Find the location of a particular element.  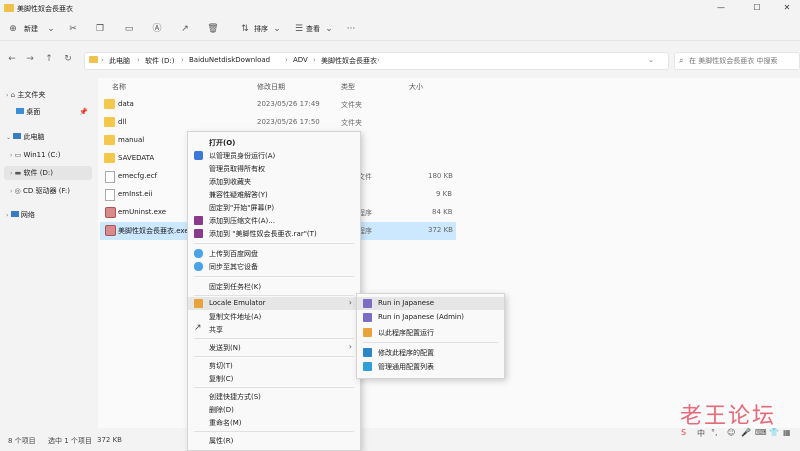

paste-icon: ▭ is located at coordinates (129, 29).